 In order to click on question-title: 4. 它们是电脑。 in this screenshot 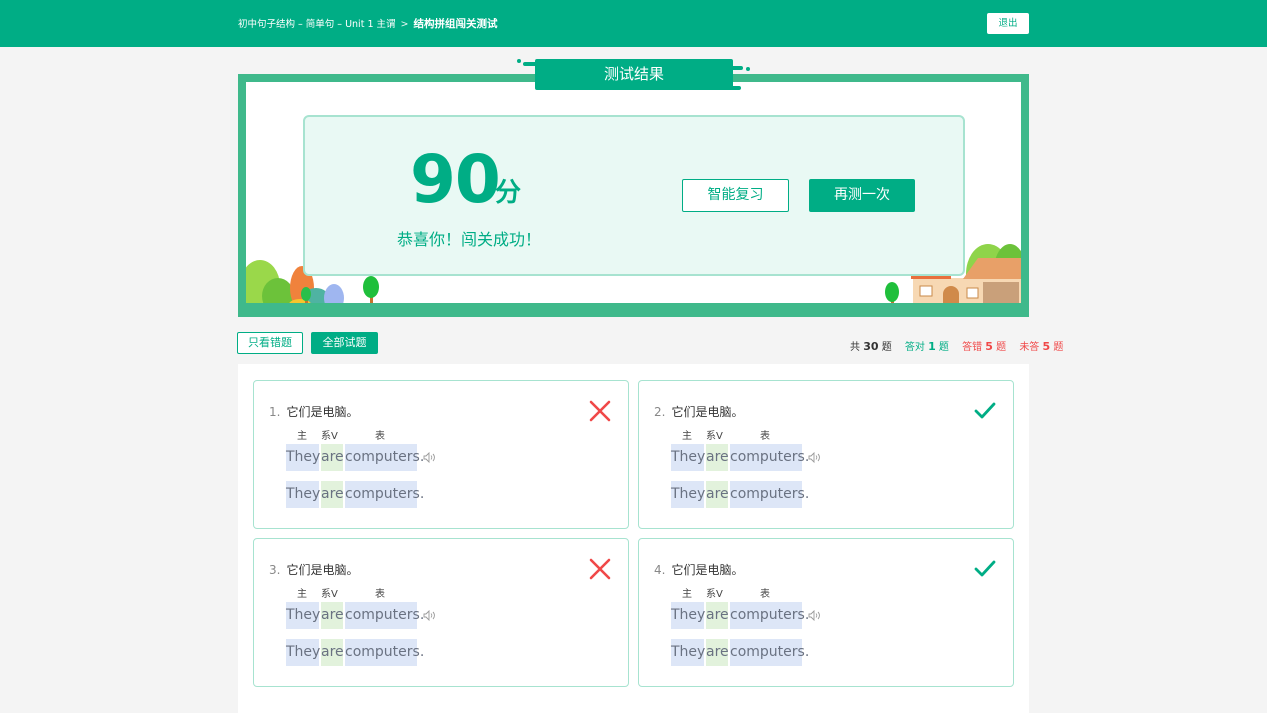, I will do `click(698, 569)`.